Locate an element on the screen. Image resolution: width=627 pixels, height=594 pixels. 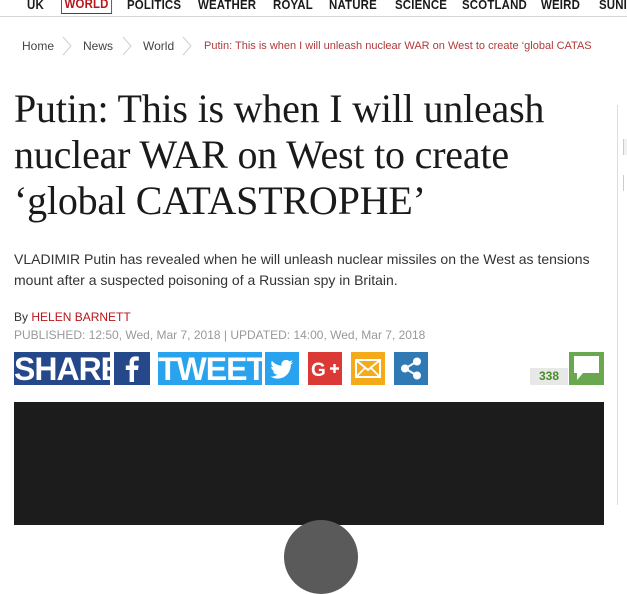
nav-item-nature: NATURE is located at coordinates (353, 7).